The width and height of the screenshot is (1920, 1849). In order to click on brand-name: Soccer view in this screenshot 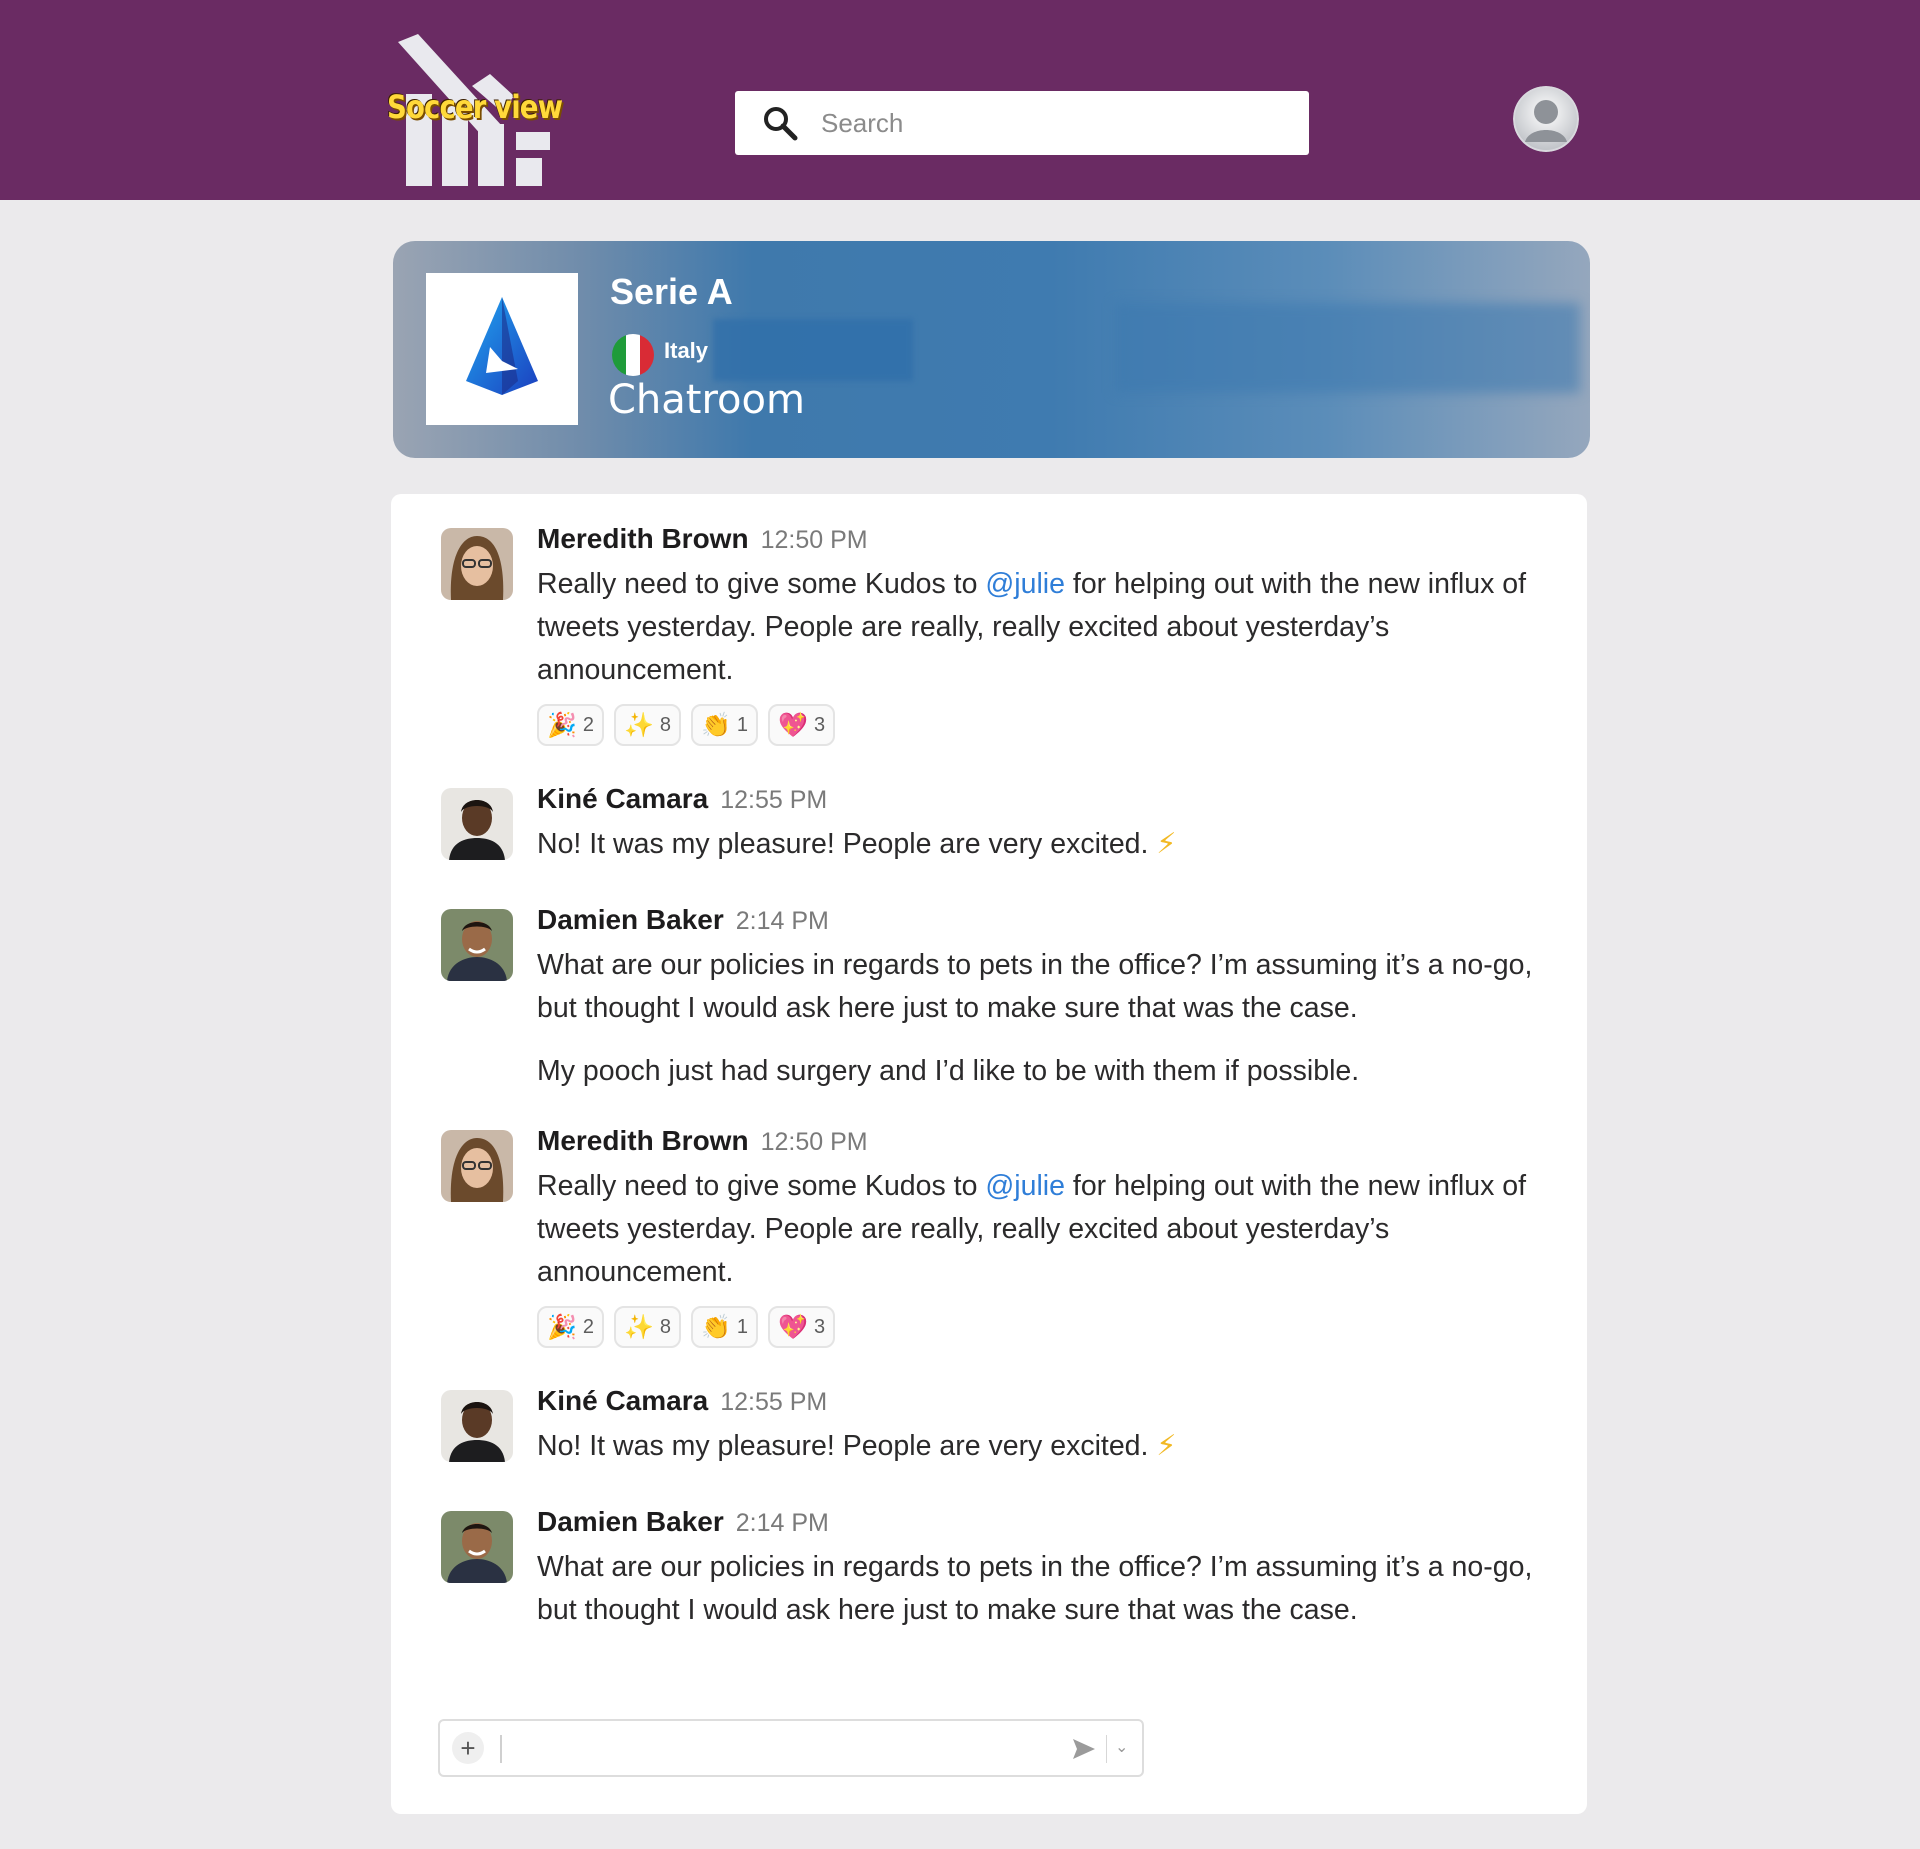, I will do `click(475, 107)`.